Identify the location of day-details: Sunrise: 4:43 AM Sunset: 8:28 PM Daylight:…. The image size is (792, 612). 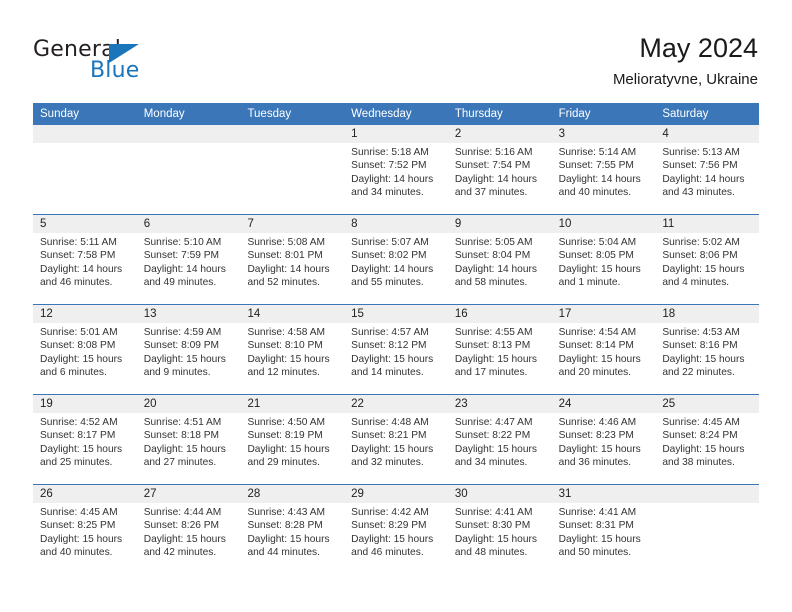
(295, 532).